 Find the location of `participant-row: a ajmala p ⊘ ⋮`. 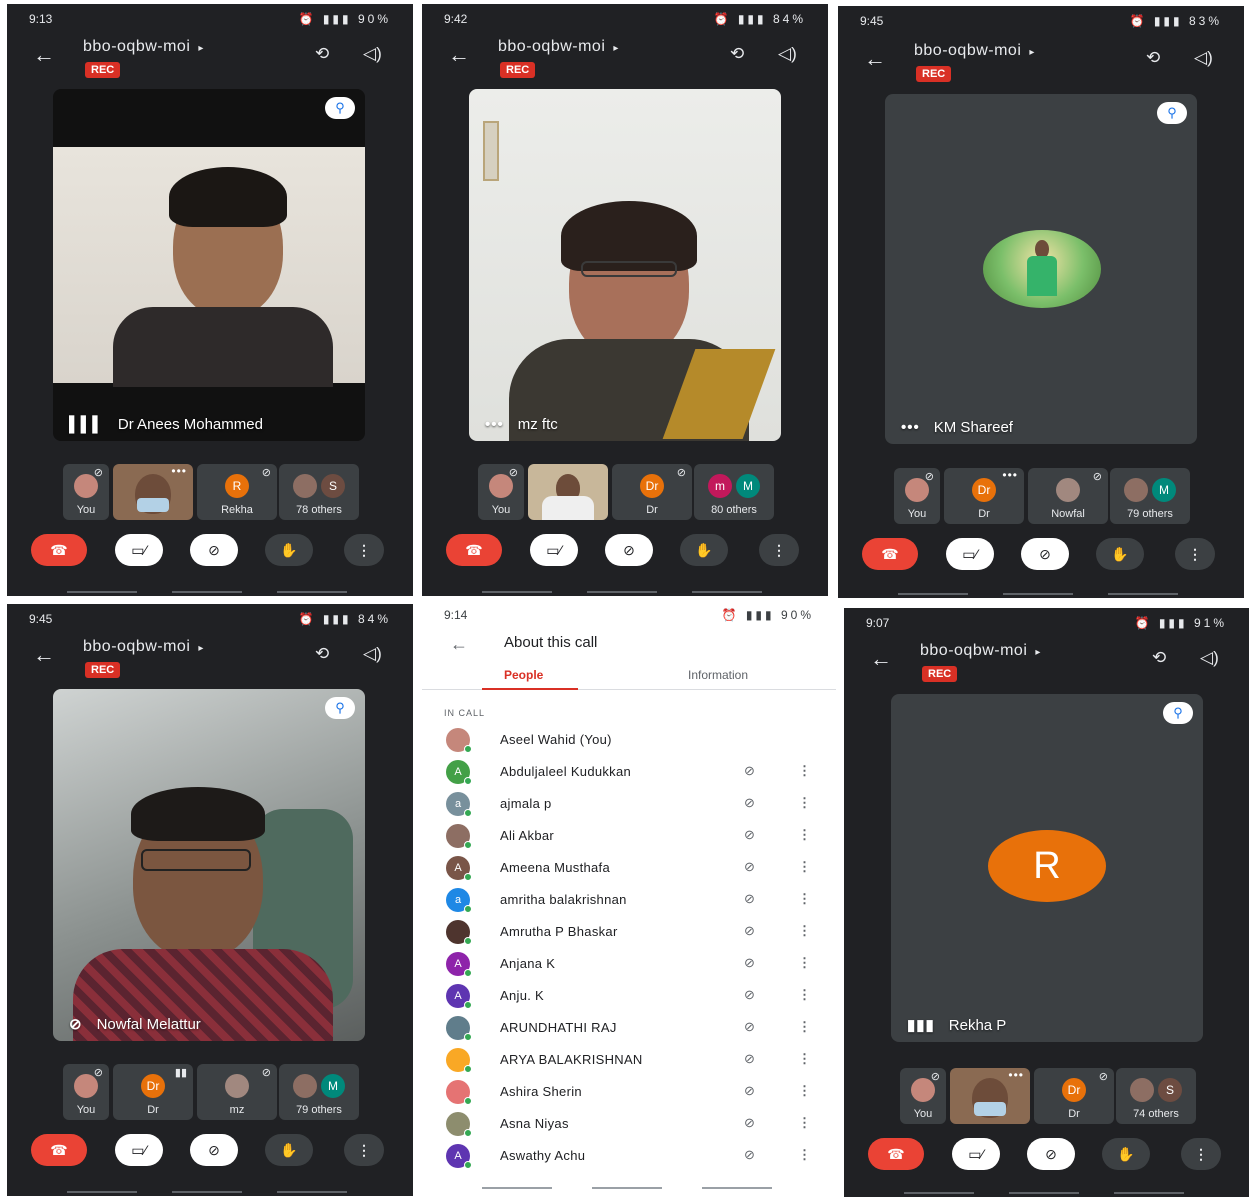

participant-row: a ajmala p ⊘ ⋮ is located at coordinates (629, 804).